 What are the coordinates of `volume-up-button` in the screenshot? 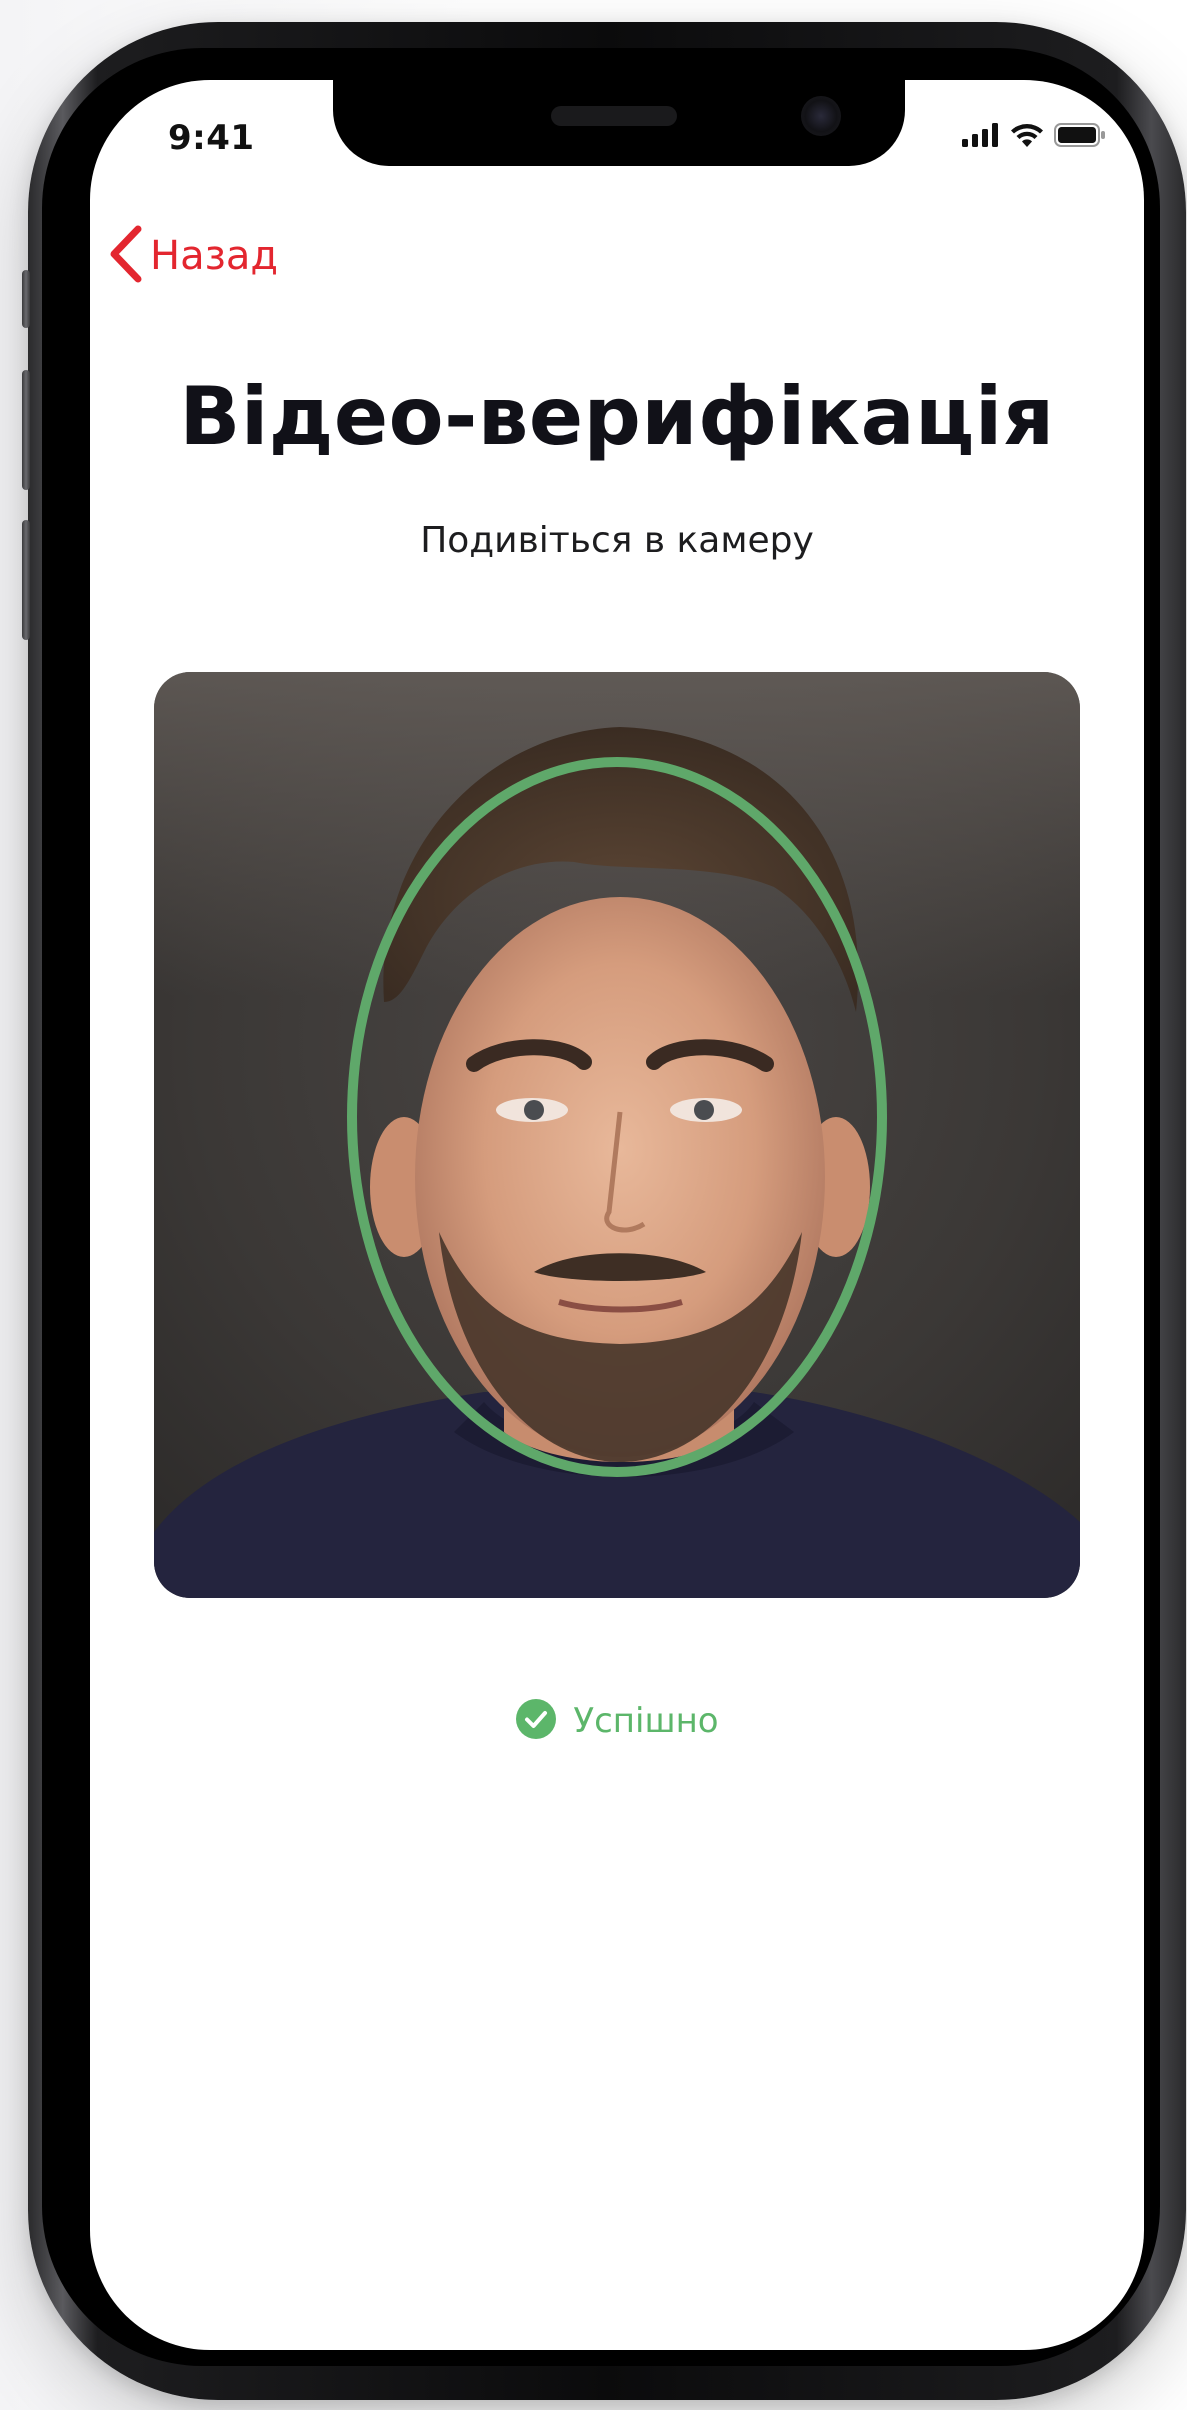 It's located at (26, 430).